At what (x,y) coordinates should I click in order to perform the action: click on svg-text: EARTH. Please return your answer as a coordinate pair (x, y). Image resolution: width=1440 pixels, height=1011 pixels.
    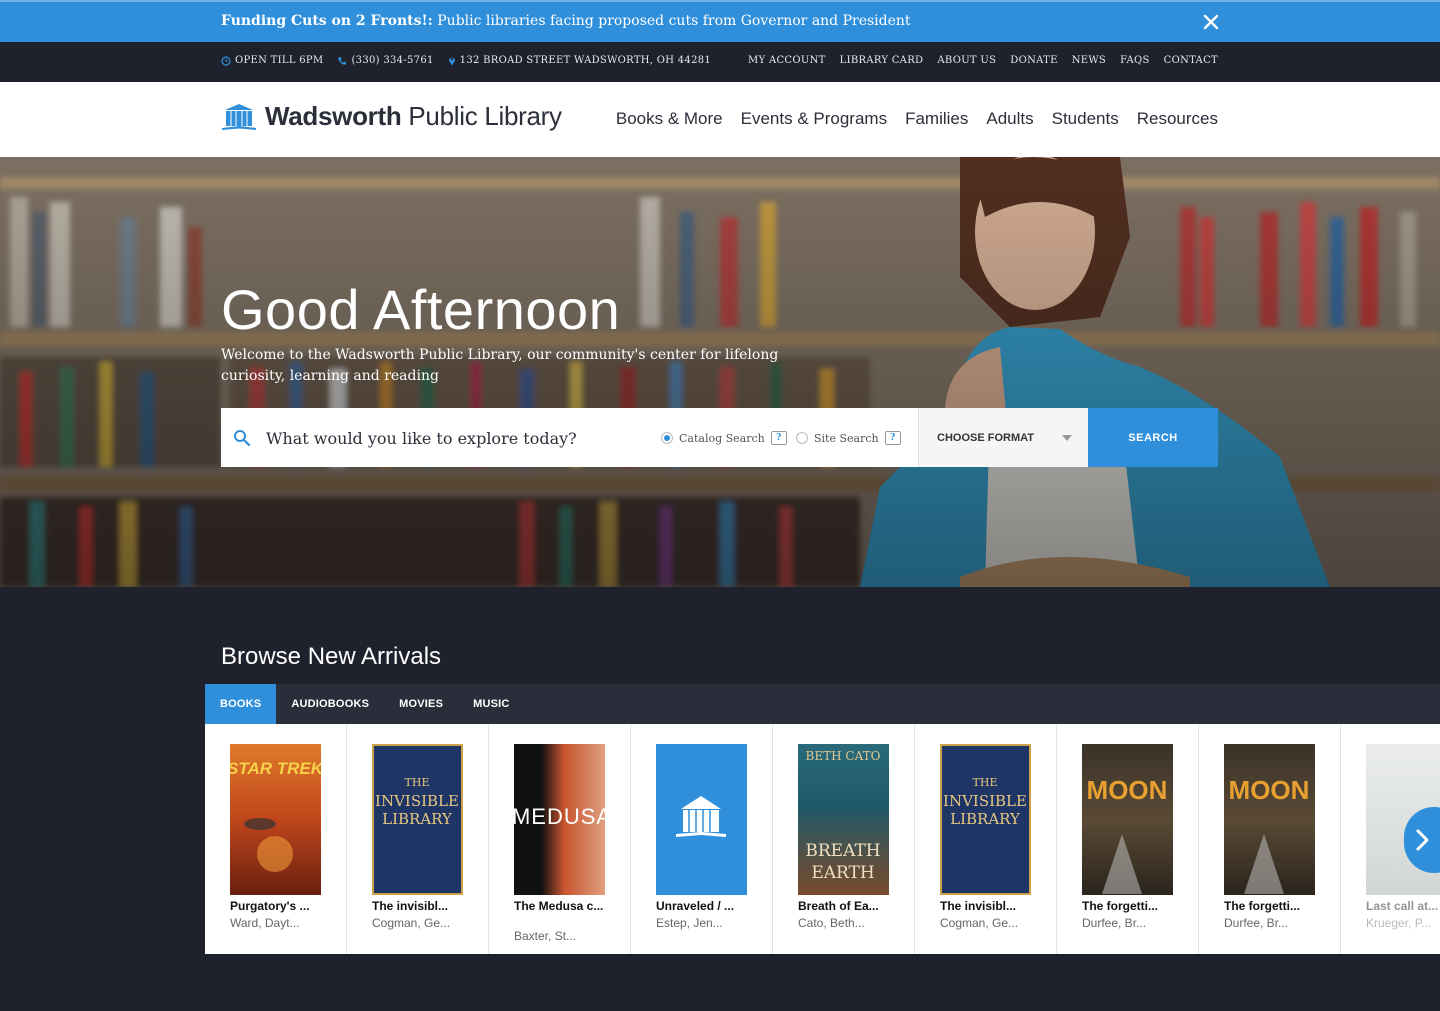
    Looking at the image, I should click on (842, 873).